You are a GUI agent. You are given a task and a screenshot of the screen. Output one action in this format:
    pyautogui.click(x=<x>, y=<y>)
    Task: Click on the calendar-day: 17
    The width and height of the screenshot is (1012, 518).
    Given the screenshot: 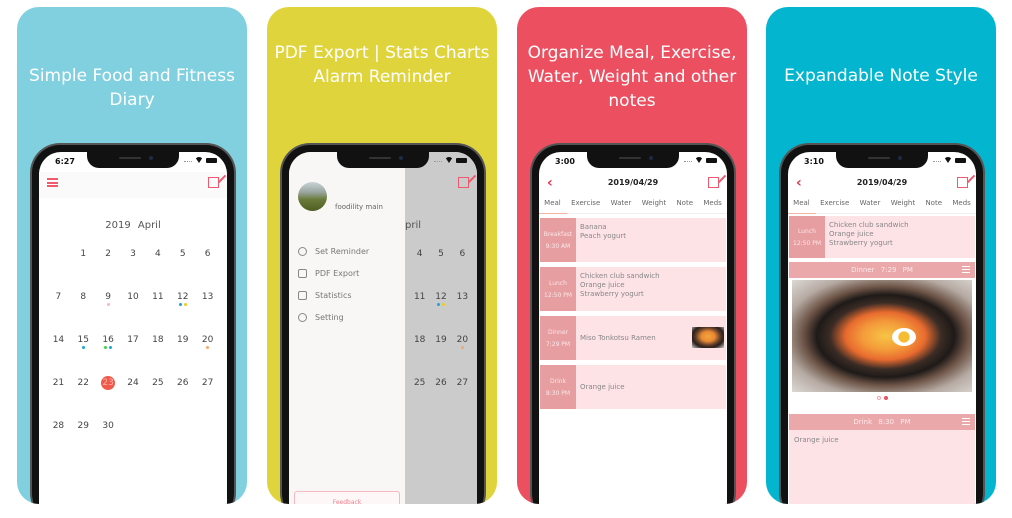 What is the action you would take?
    pyautogui.click(x=133, y=342)
    